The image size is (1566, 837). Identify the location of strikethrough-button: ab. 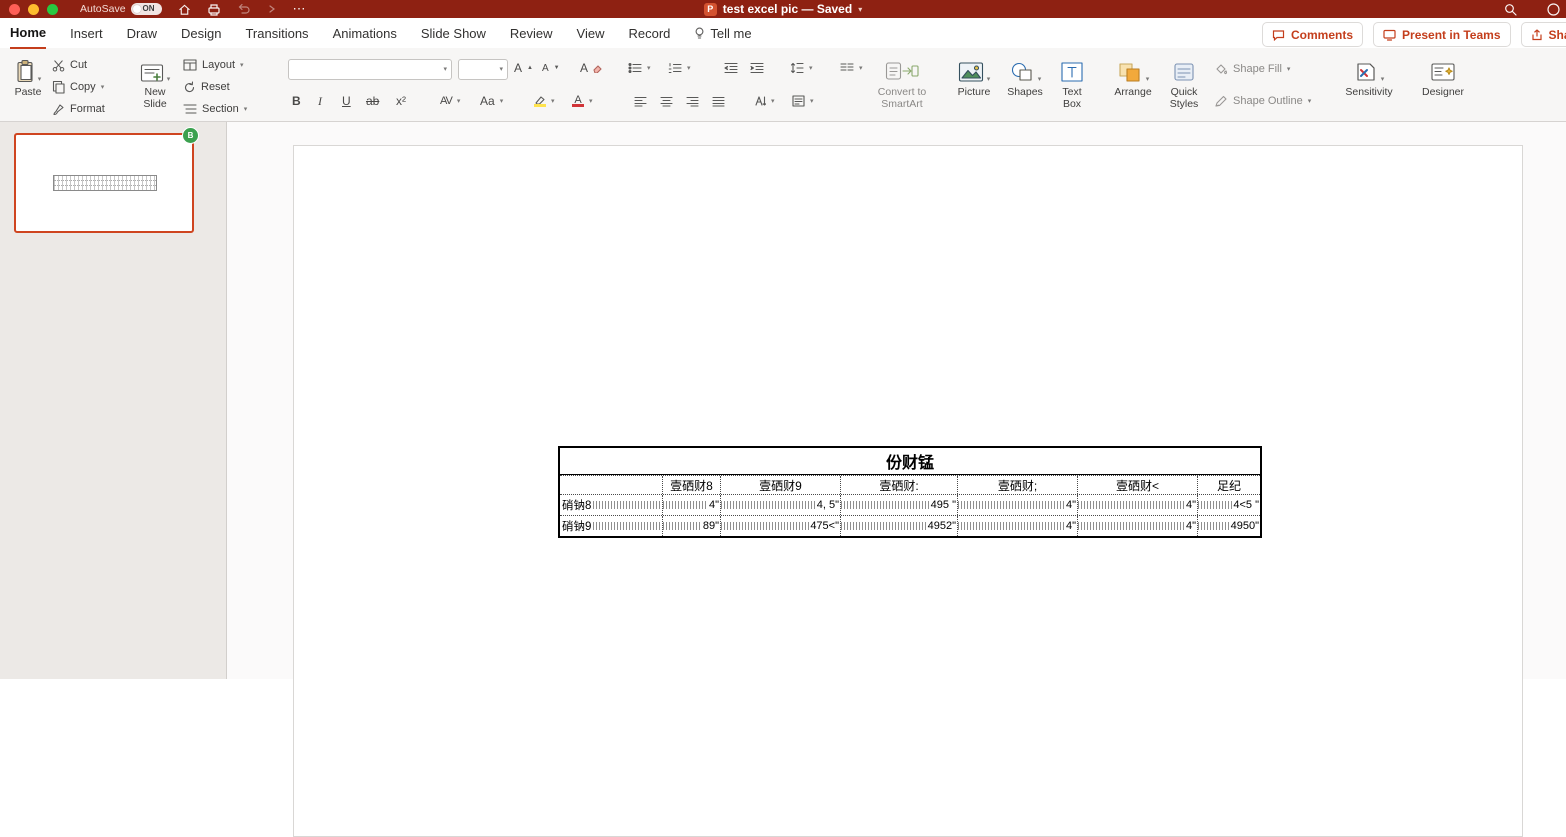
(372, 101).